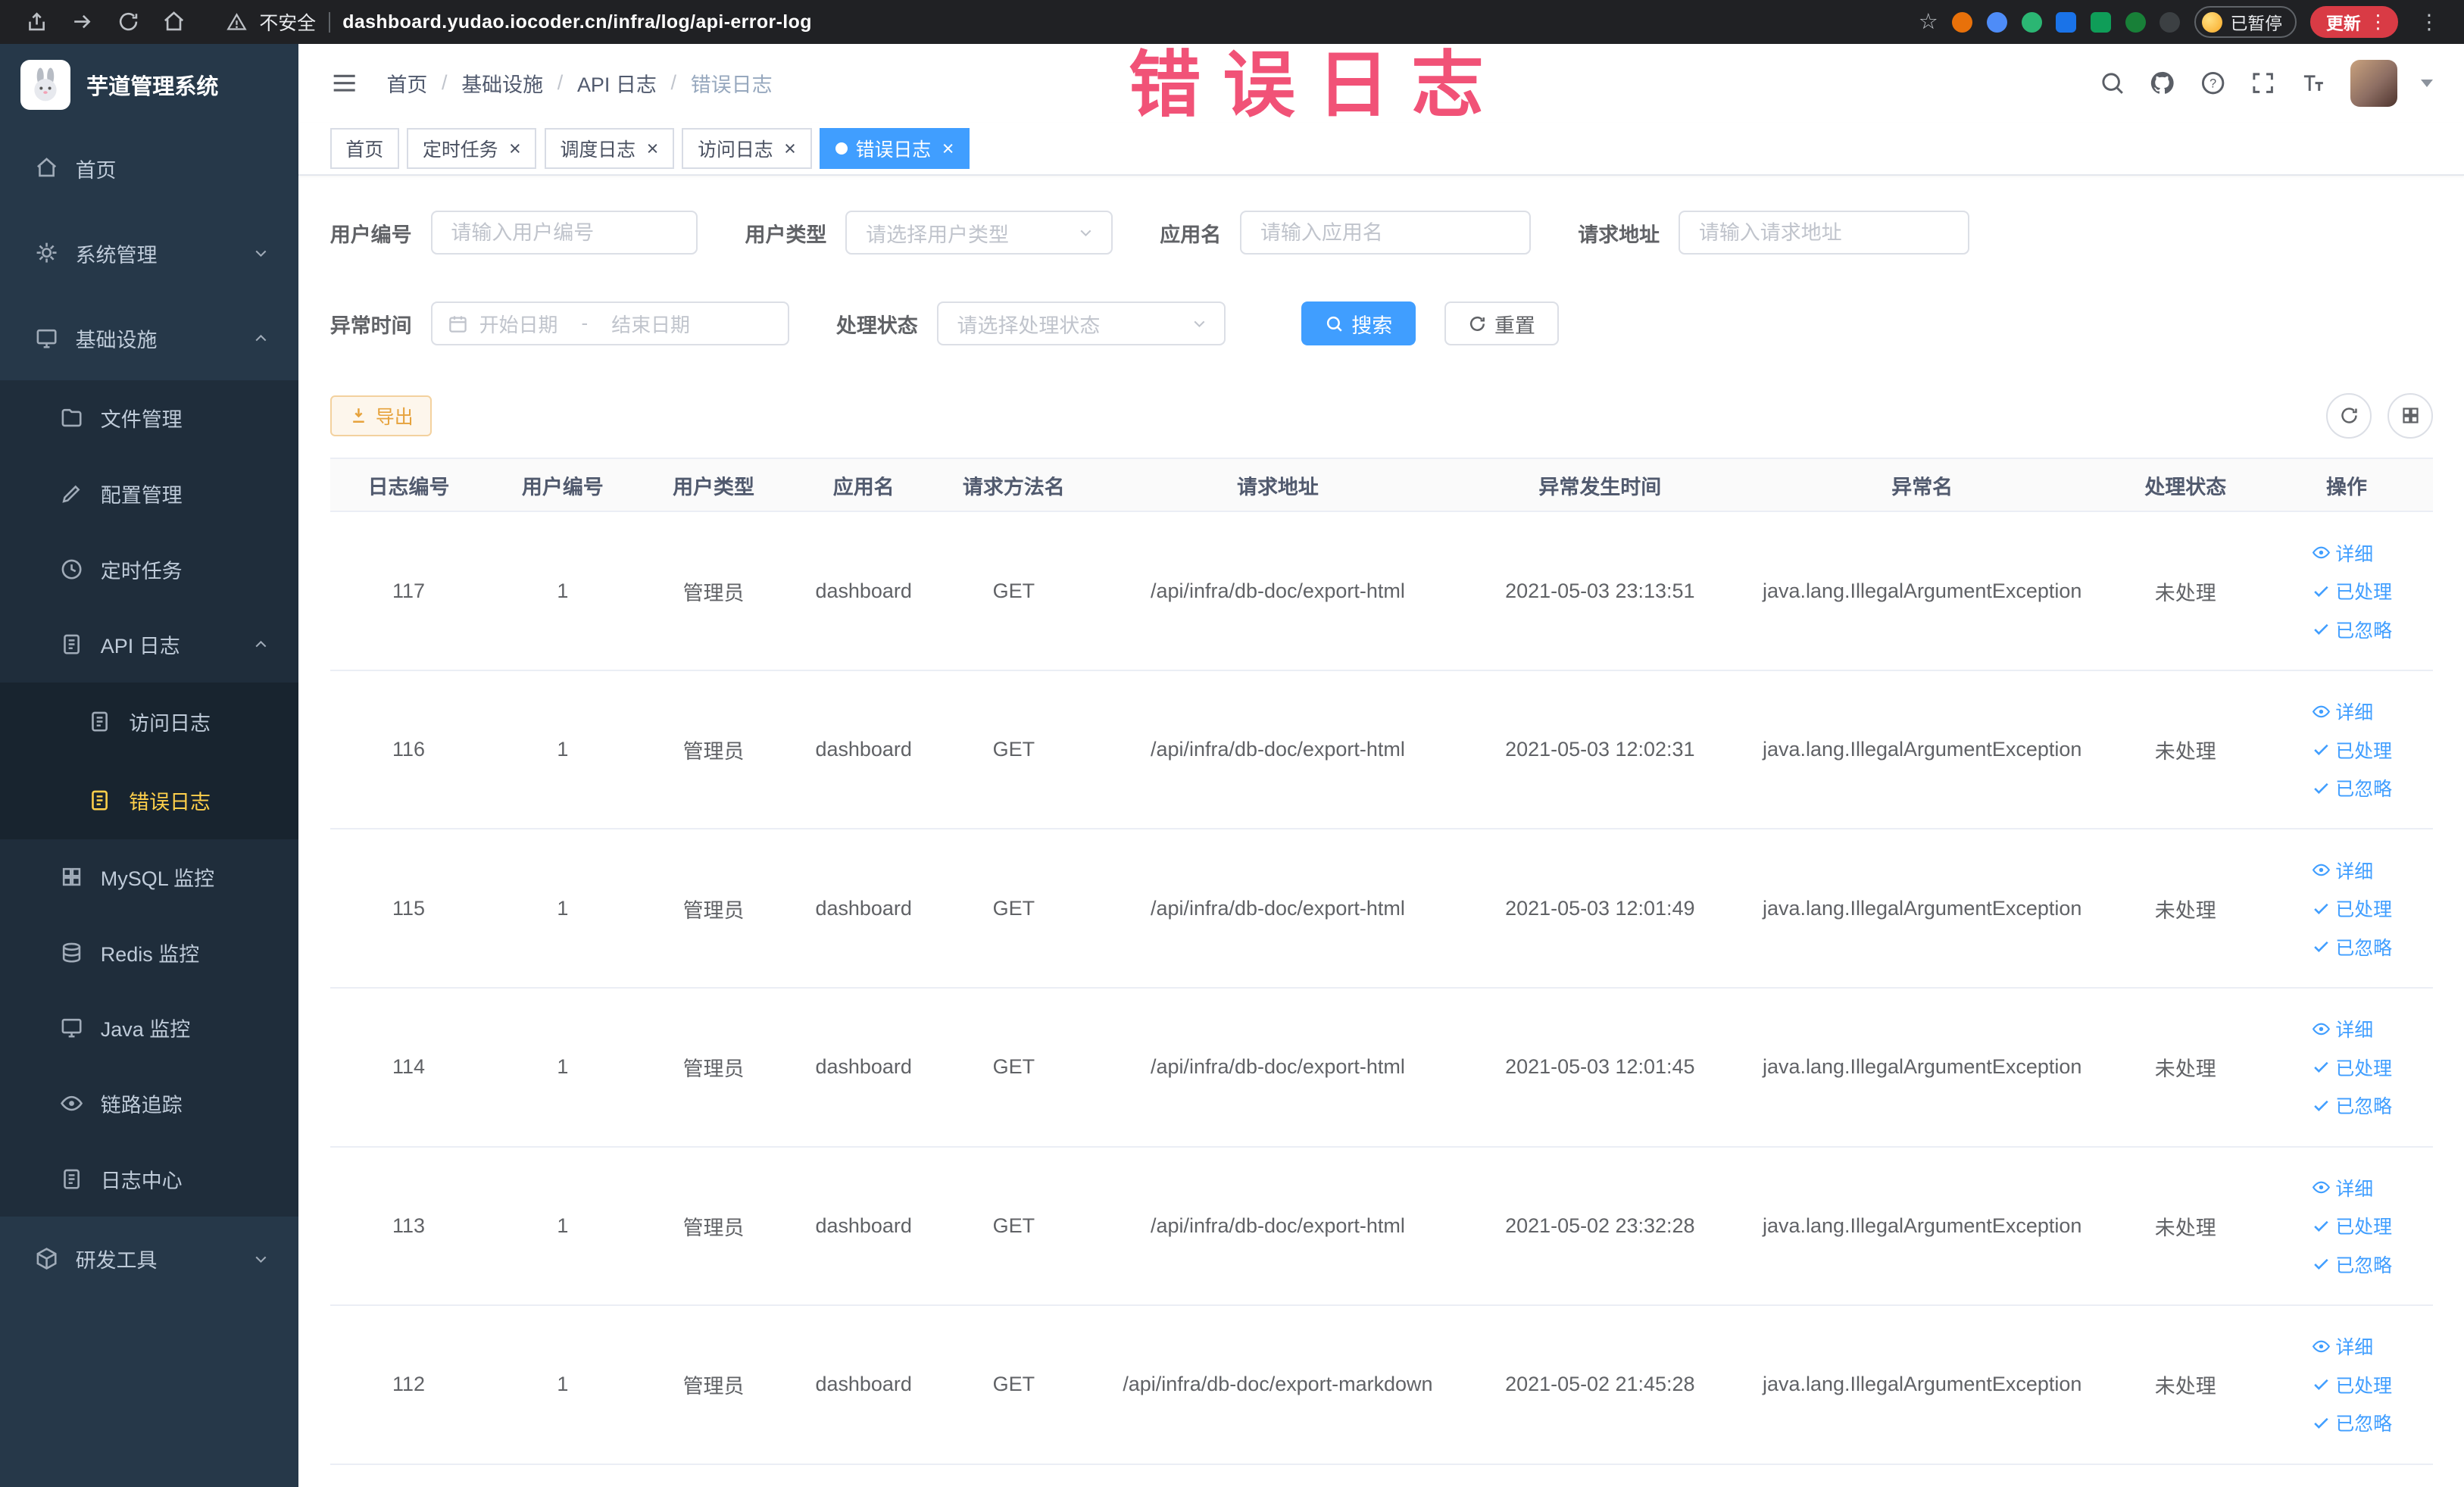 The image size is (2464, 1487). Describe the element at coordinates (2410, 415) in the screenshot. I see `columns-button` at that location.